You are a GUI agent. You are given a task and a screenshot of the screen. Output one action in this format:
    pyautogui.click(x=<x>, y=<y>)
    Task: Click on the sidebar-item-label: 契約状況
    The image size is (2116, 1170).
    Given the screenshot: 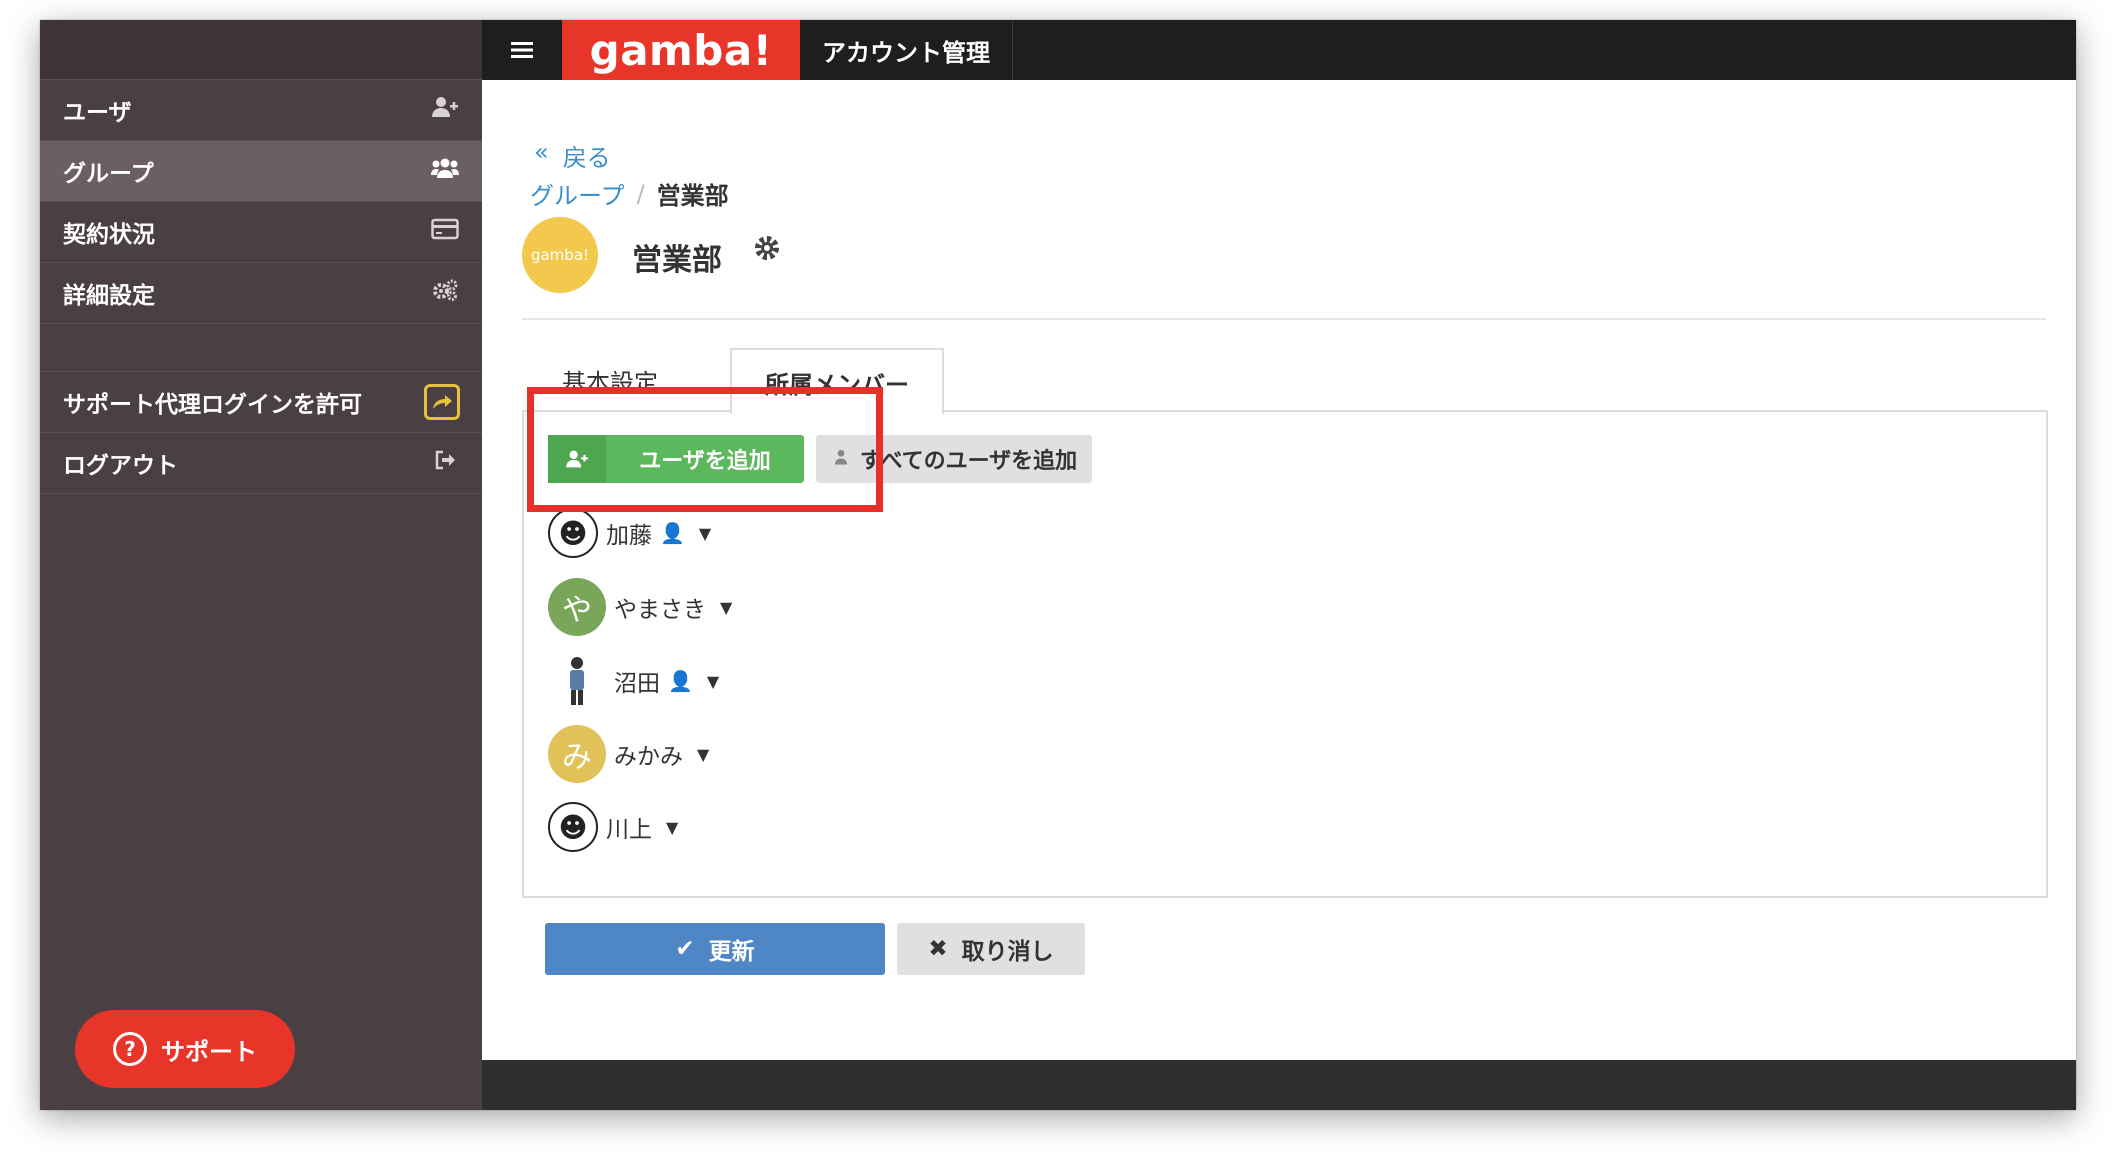 What is the action you would take?
    pyautogui.click(x=109, y=235)
    